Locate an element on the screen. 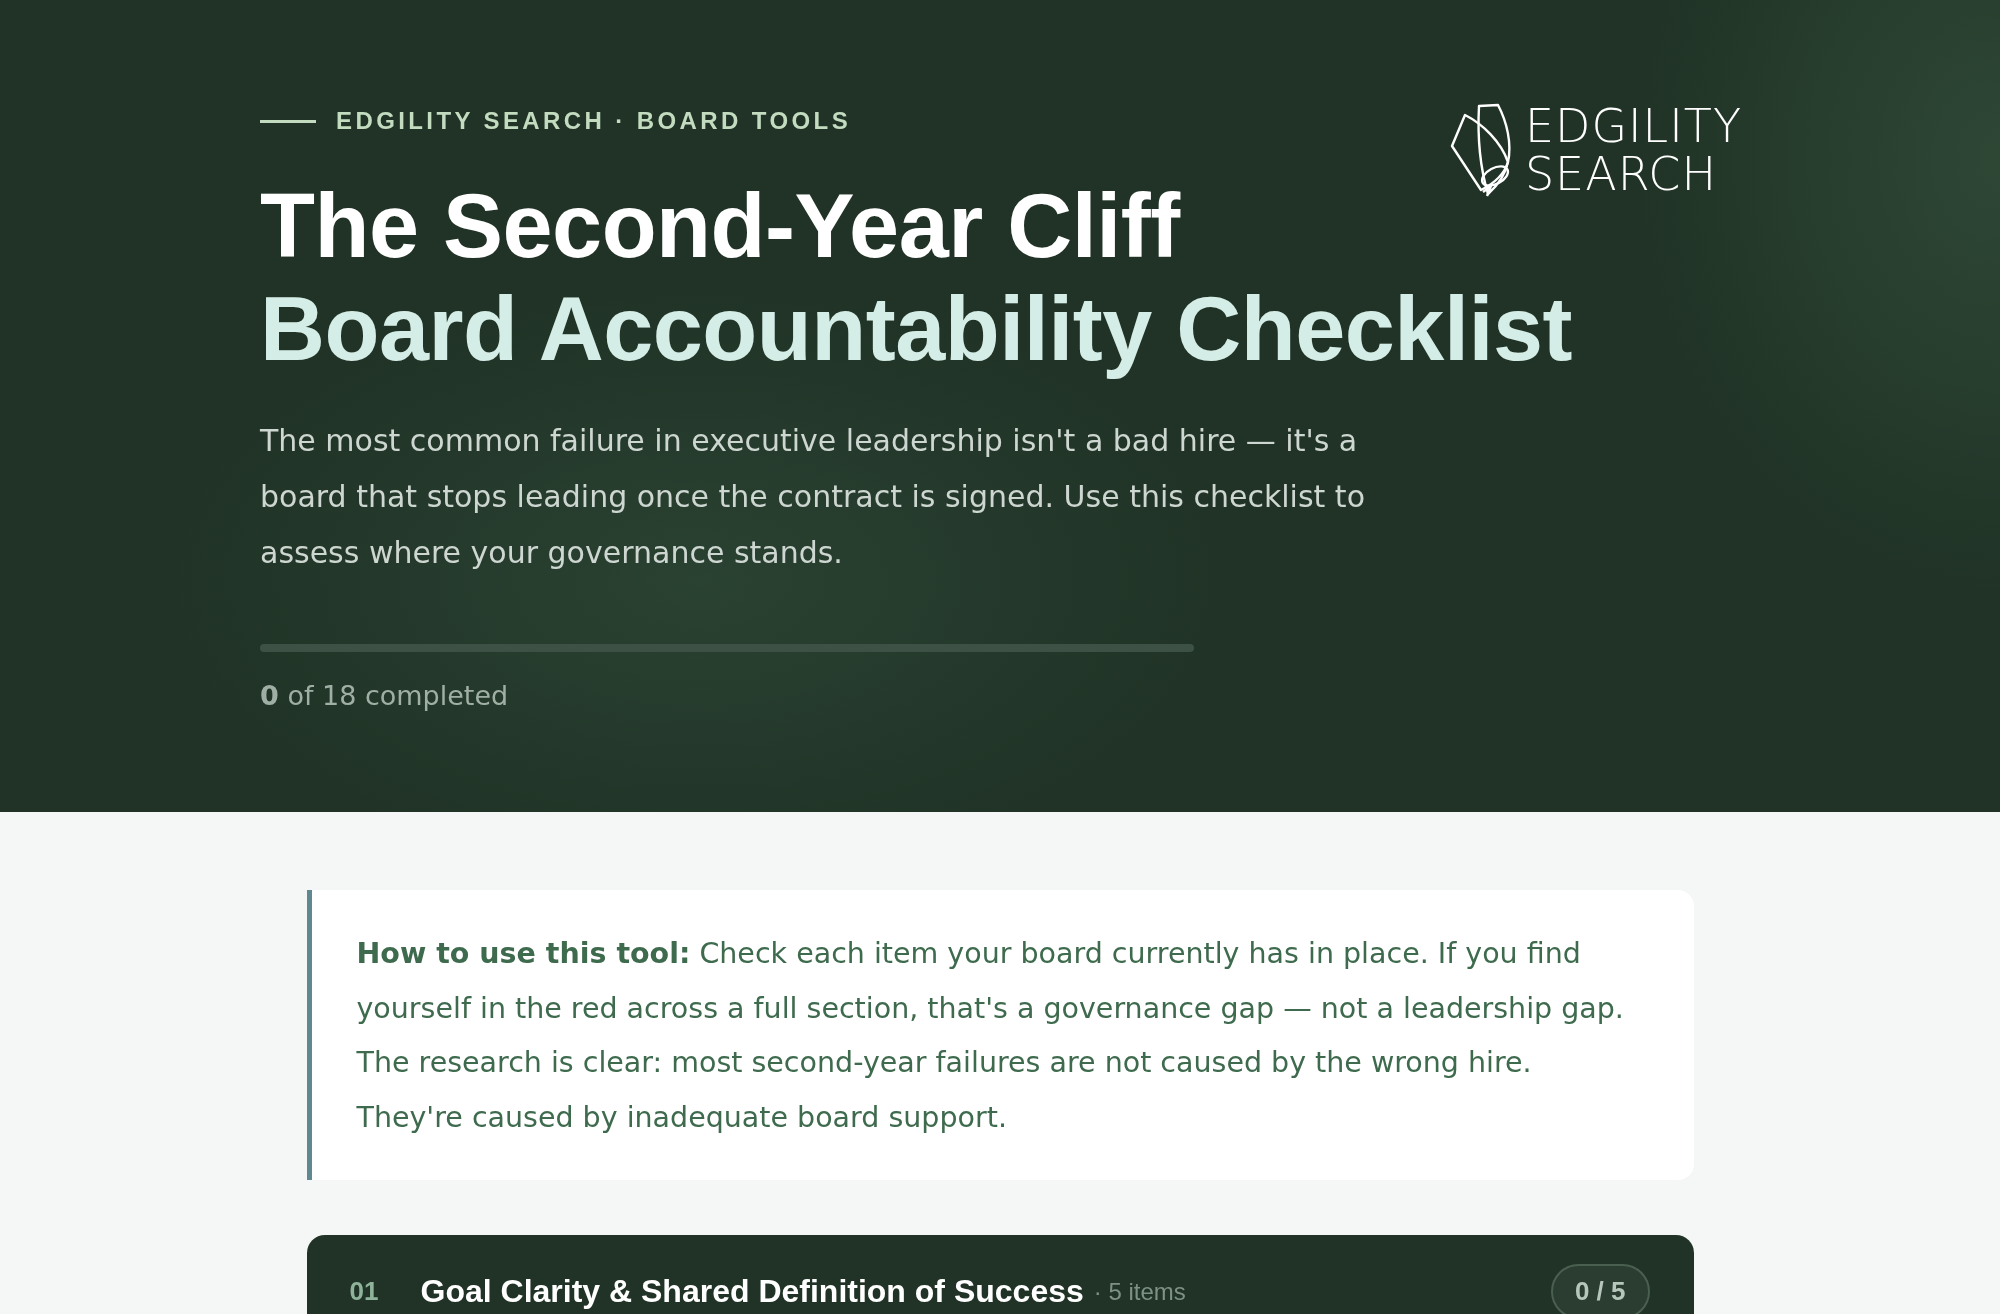 Image resolution: width=2000 pixels, height=1314 pixels. logo-wordmark: EDGILITY SEARCH is located at coordinates (1633, 150).